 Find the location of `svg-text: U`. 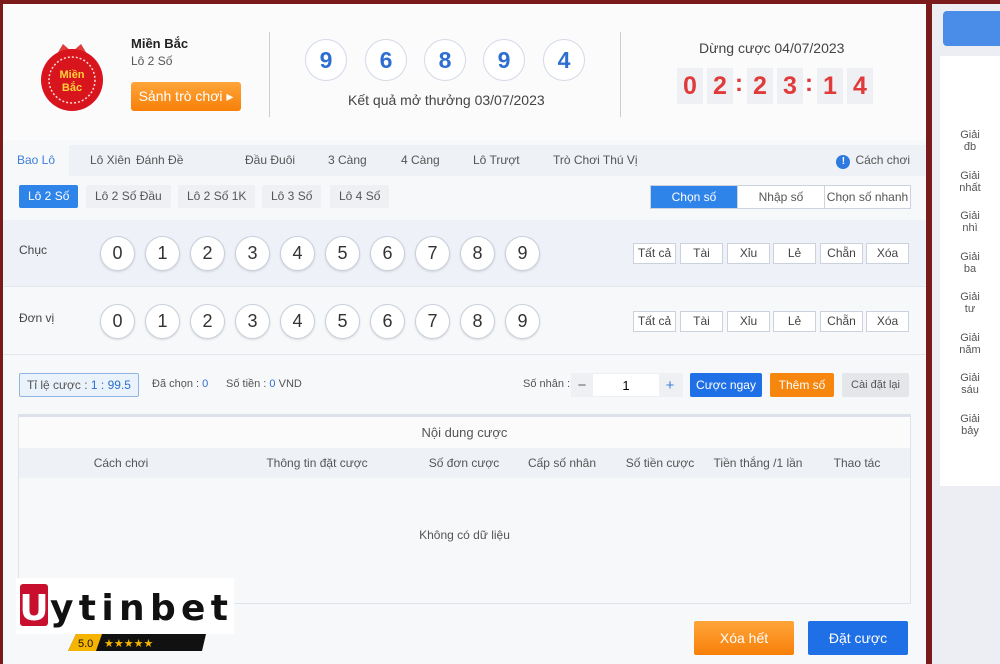

svg-text: U is located at coordinates (33, 608).